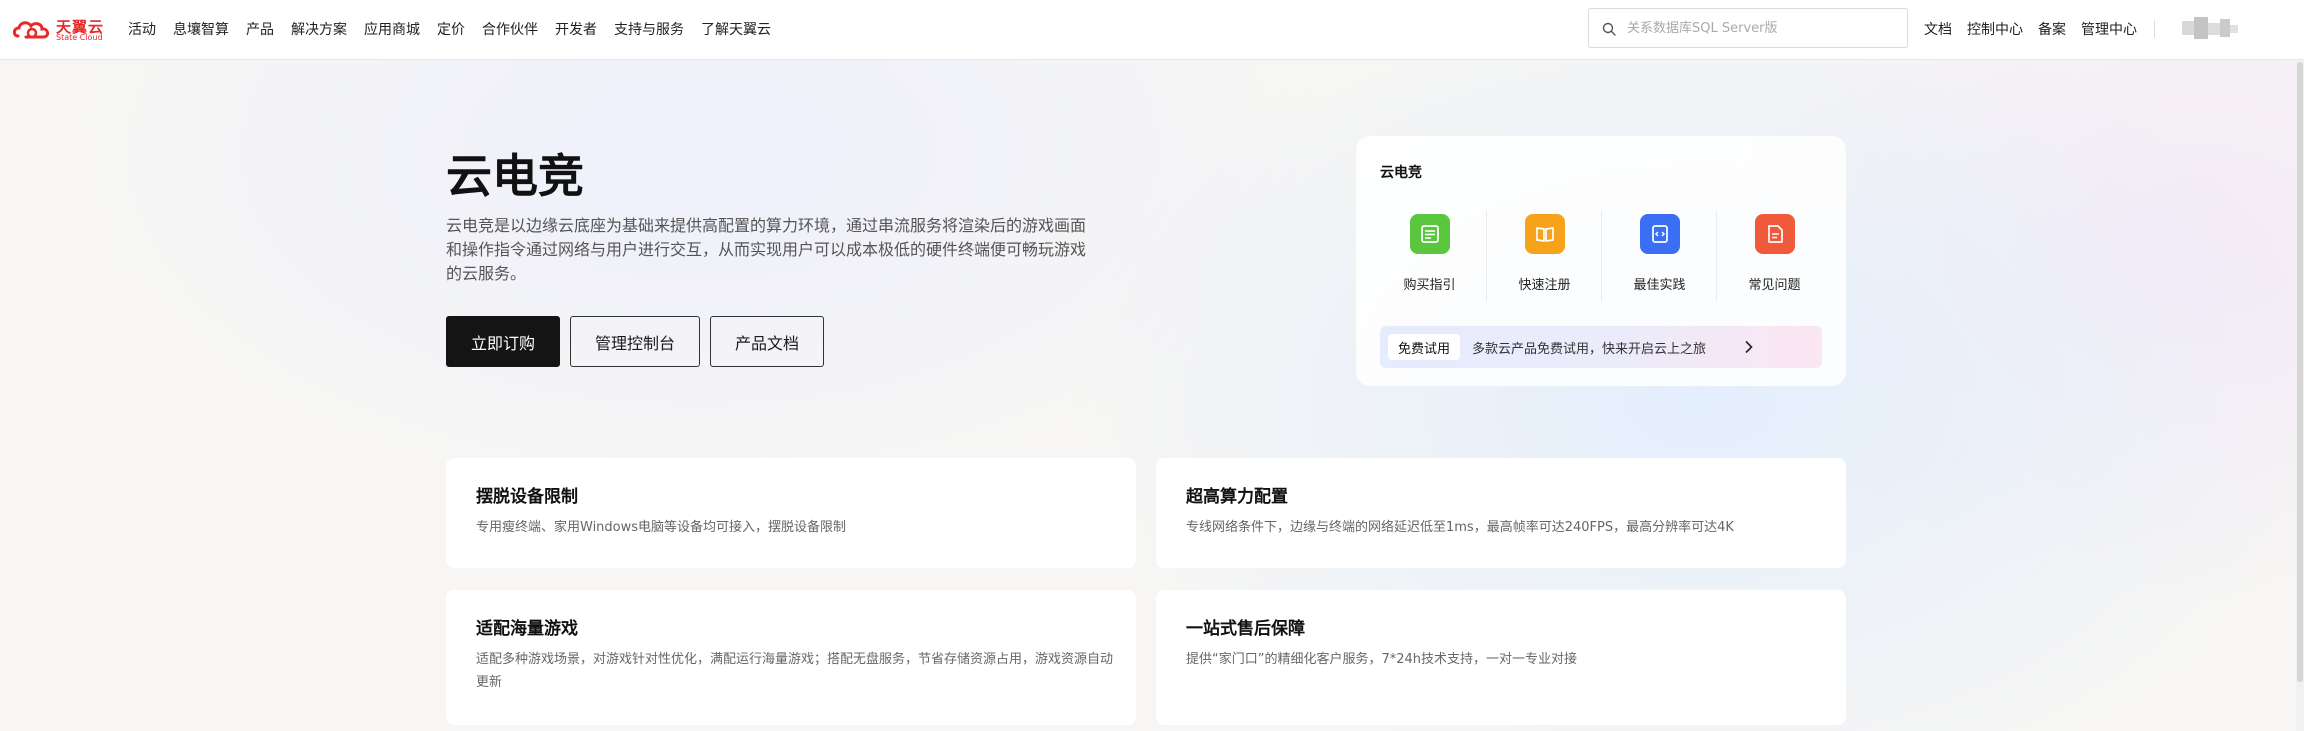  Describe the element at coordinates (791, 513) in the screenshot. I see `feature-card-device-freedom: 摆脱设备限制 专用瘦终端、家用Windows电脑等设备均可接入，摆脱设备限制` at that location.